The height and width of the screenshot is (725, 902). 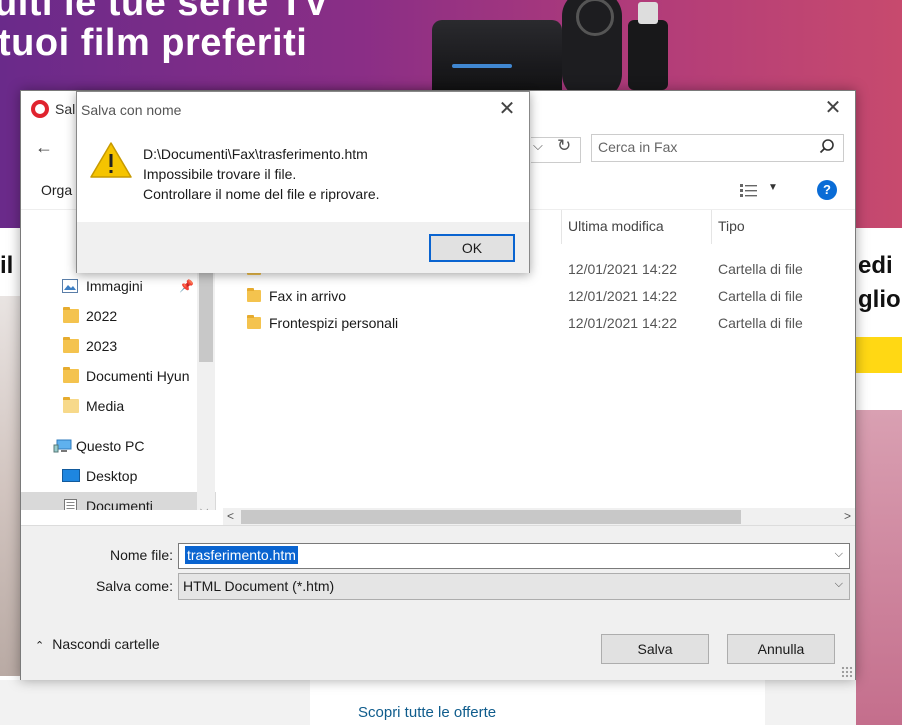 What do you see at coordinates (155, 702) in the screenshot?
I see `page-gutter-left` at bounding box center [155, 702].